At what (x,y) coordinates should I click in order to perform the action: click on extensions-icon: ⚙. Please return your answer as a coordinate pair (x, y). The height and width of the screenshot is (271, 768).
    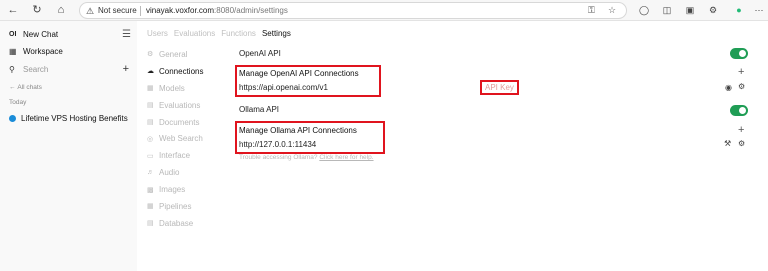
    Looking at the image, I should click on (713, 10).